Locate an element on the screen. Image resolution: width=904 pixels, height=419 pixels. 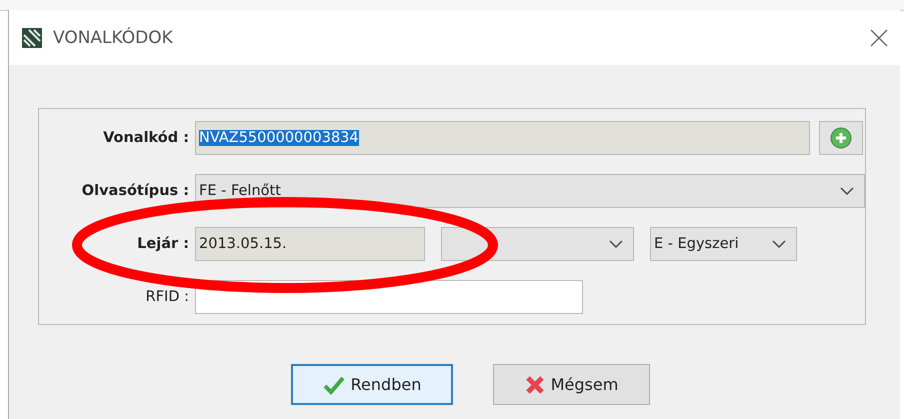
field-label: Lejár : is located at coordinates (162, 244).